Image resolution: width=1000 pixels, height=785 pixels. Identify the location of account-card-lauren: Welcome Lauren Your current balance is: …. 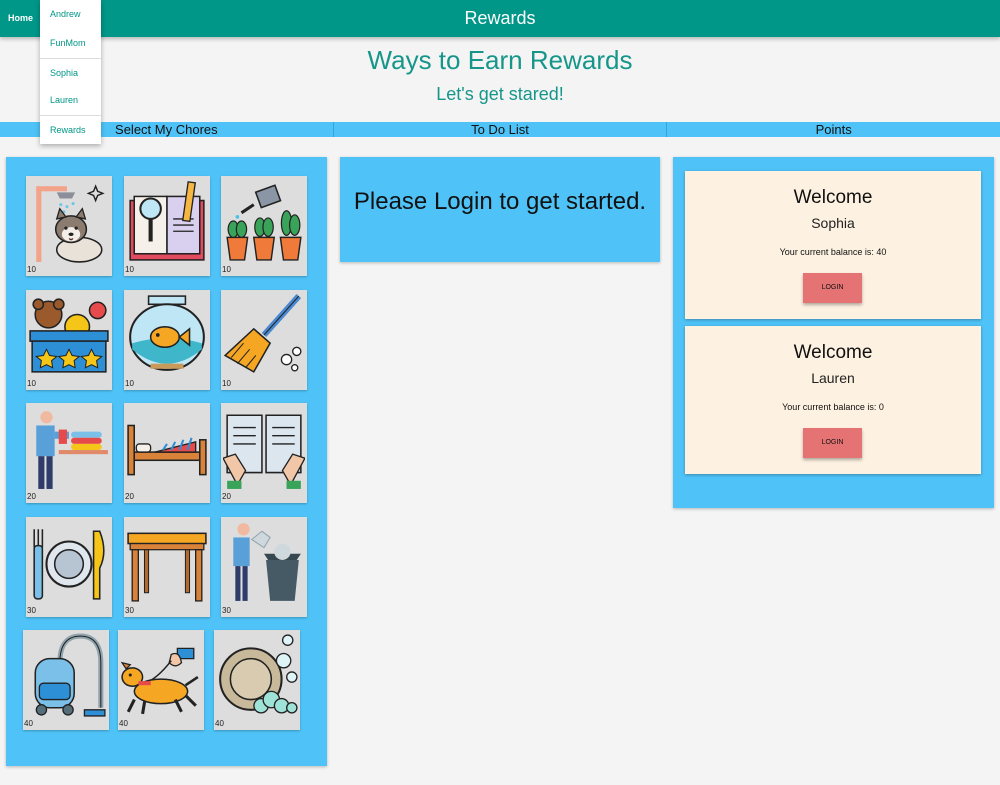
(833, 400).